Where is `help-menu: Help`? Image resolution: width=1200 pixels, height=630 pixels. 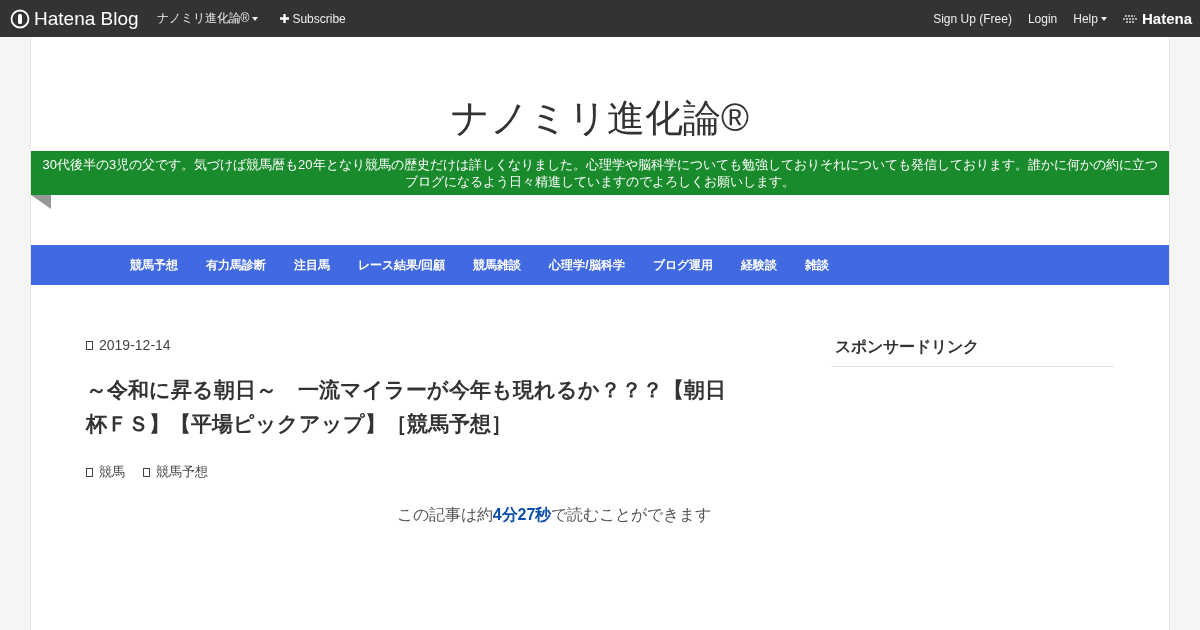
help-menu: Help is located at coordinates (1090, 18).